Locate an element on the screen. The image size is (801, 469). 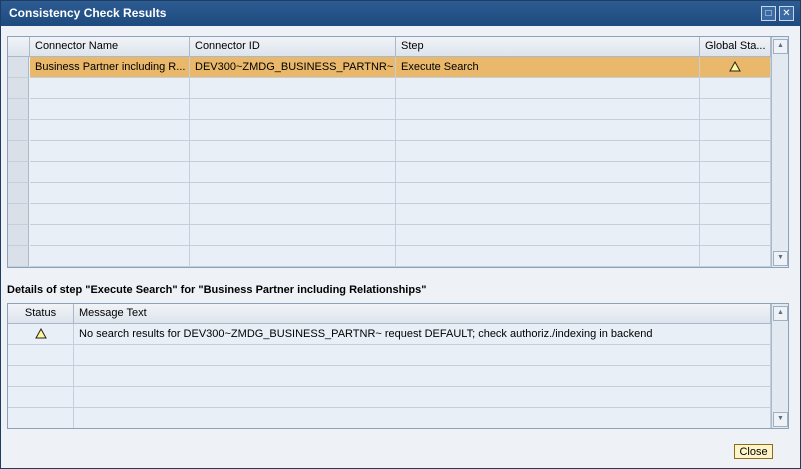
details-scrollbar: ▲ ▼ is located at coordinates (779, 366).